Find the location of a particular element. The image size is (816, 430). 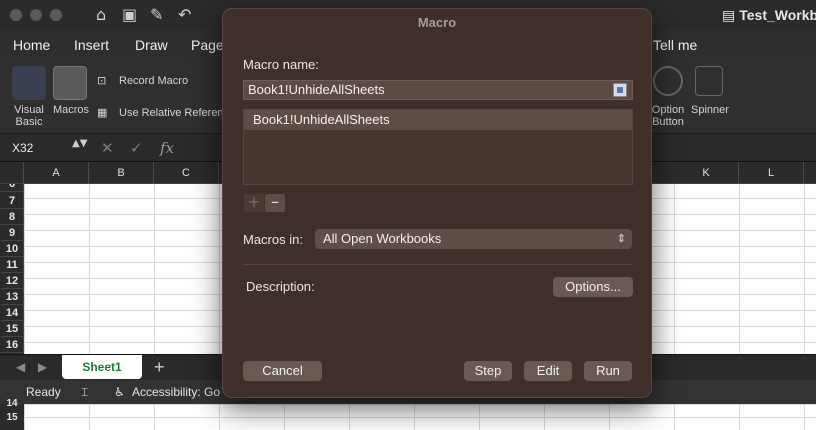

column-header-l: L is located at coordinates (771, 173).